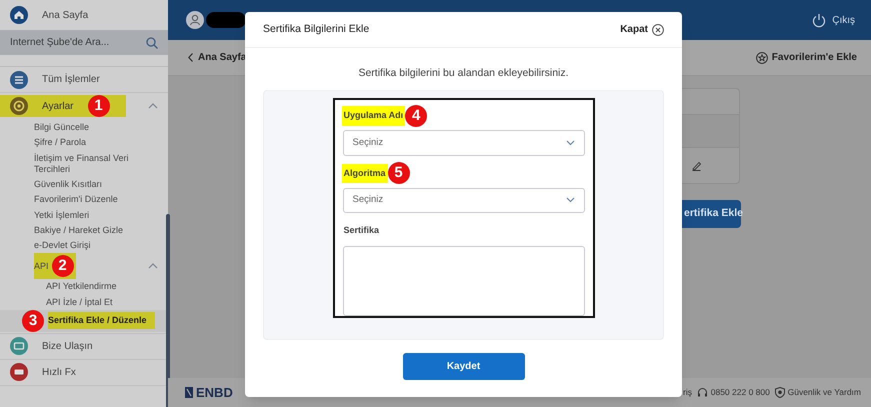  Describe the element at coordinates (696, 165) in the screenshot. I see `pencil-icon` at that location.